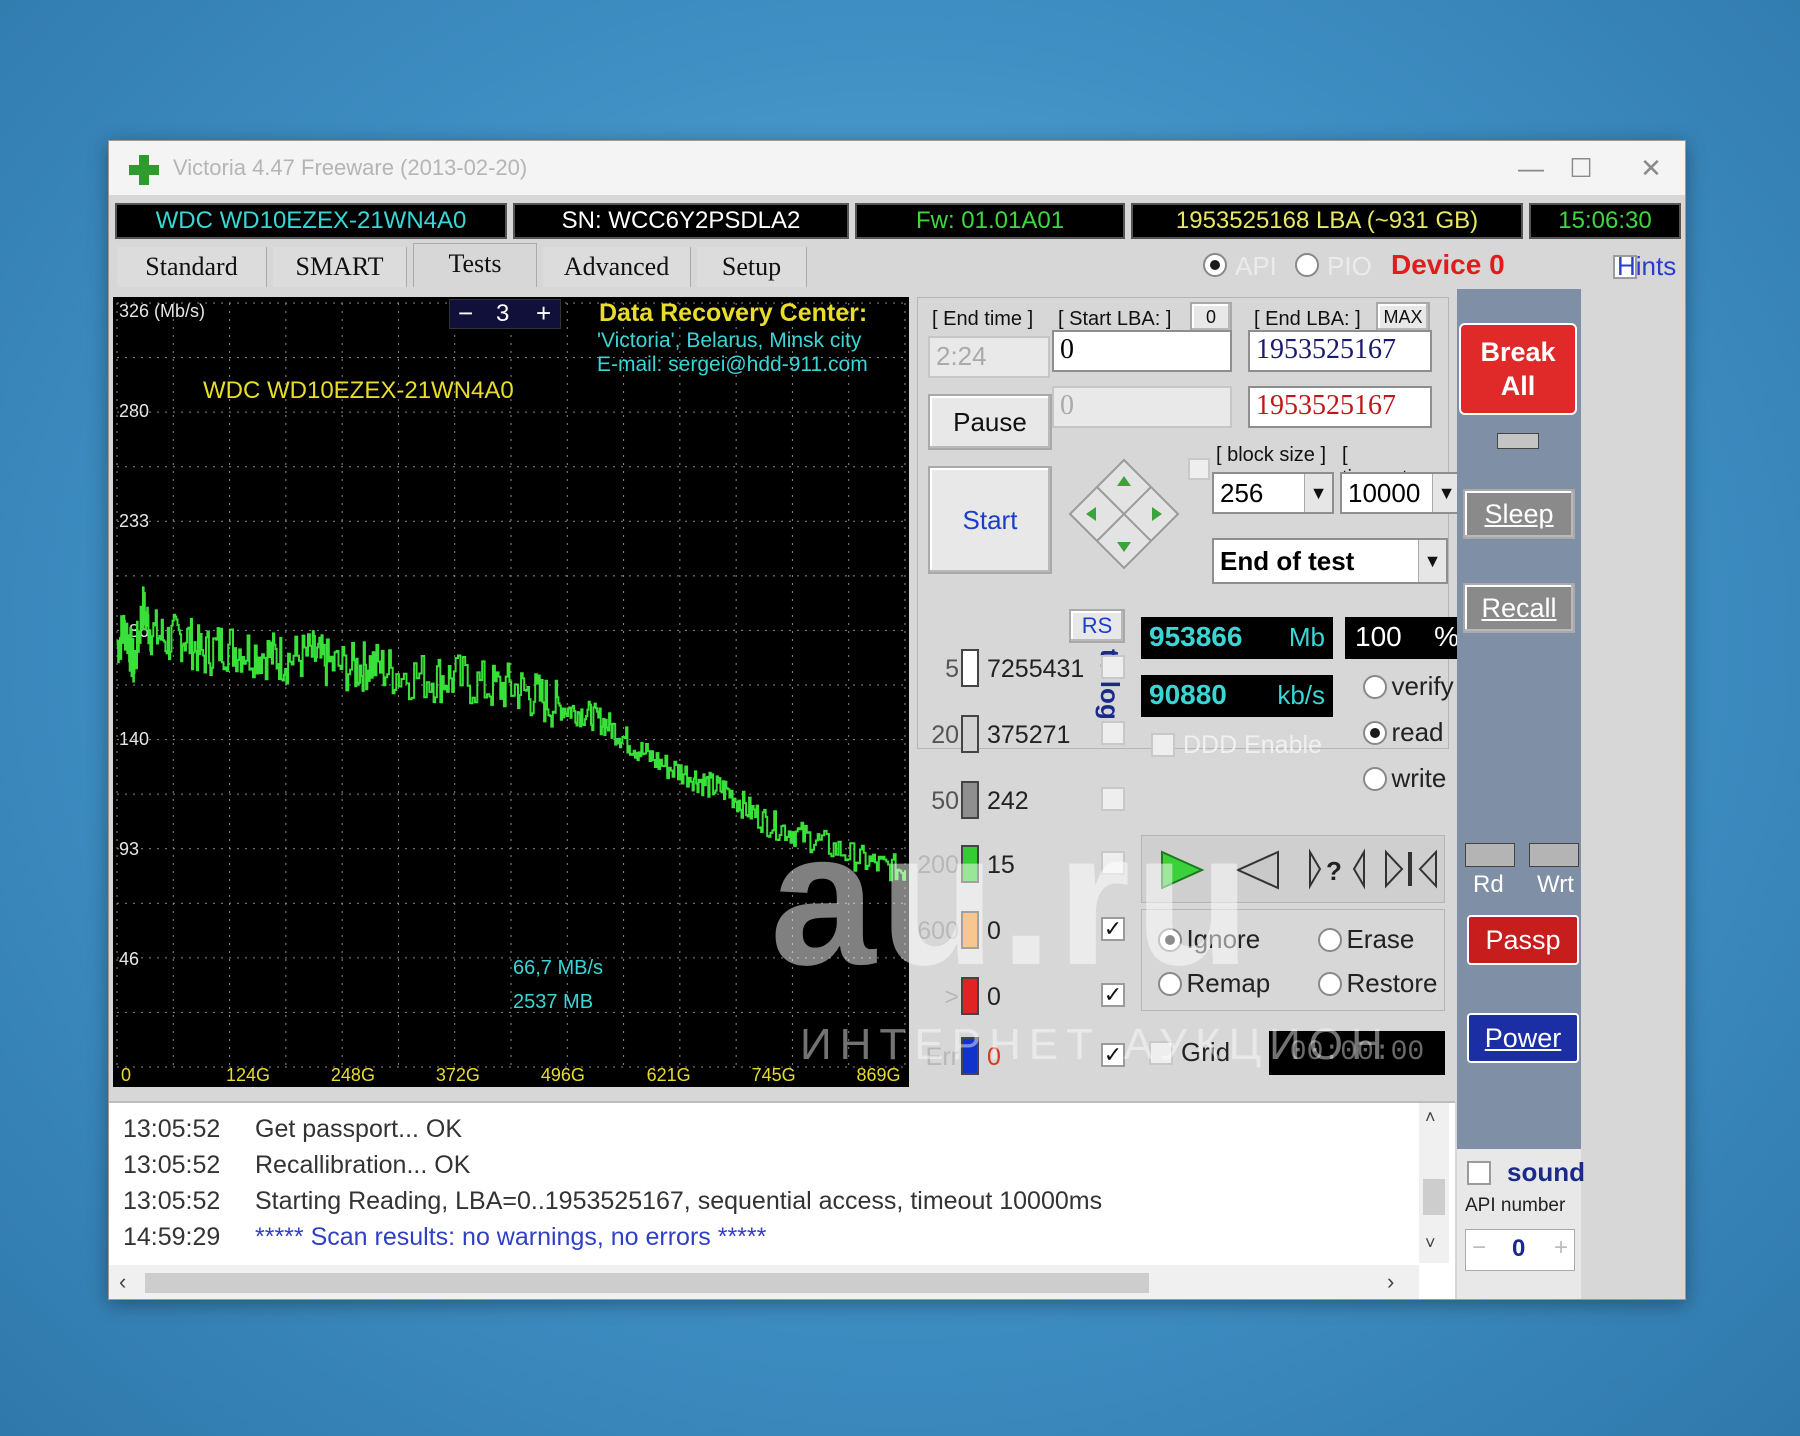  What do you see at coordinates (1170, 983) in the screenshot?
I see `remap-radio` at bounding box center [1170, 983].